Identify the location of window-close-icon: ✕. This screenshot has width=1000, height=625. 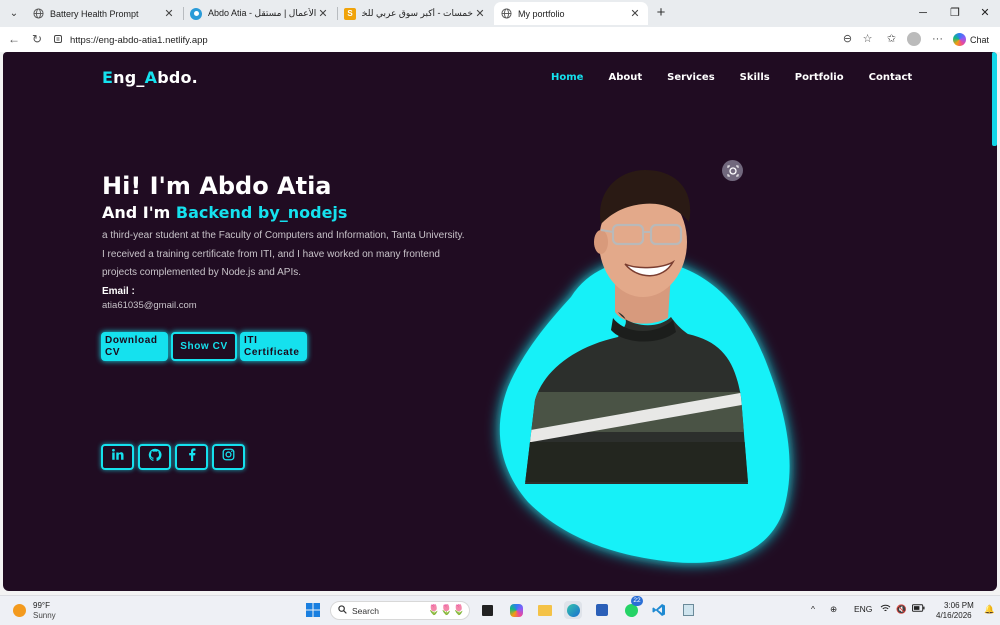
(985, 13).